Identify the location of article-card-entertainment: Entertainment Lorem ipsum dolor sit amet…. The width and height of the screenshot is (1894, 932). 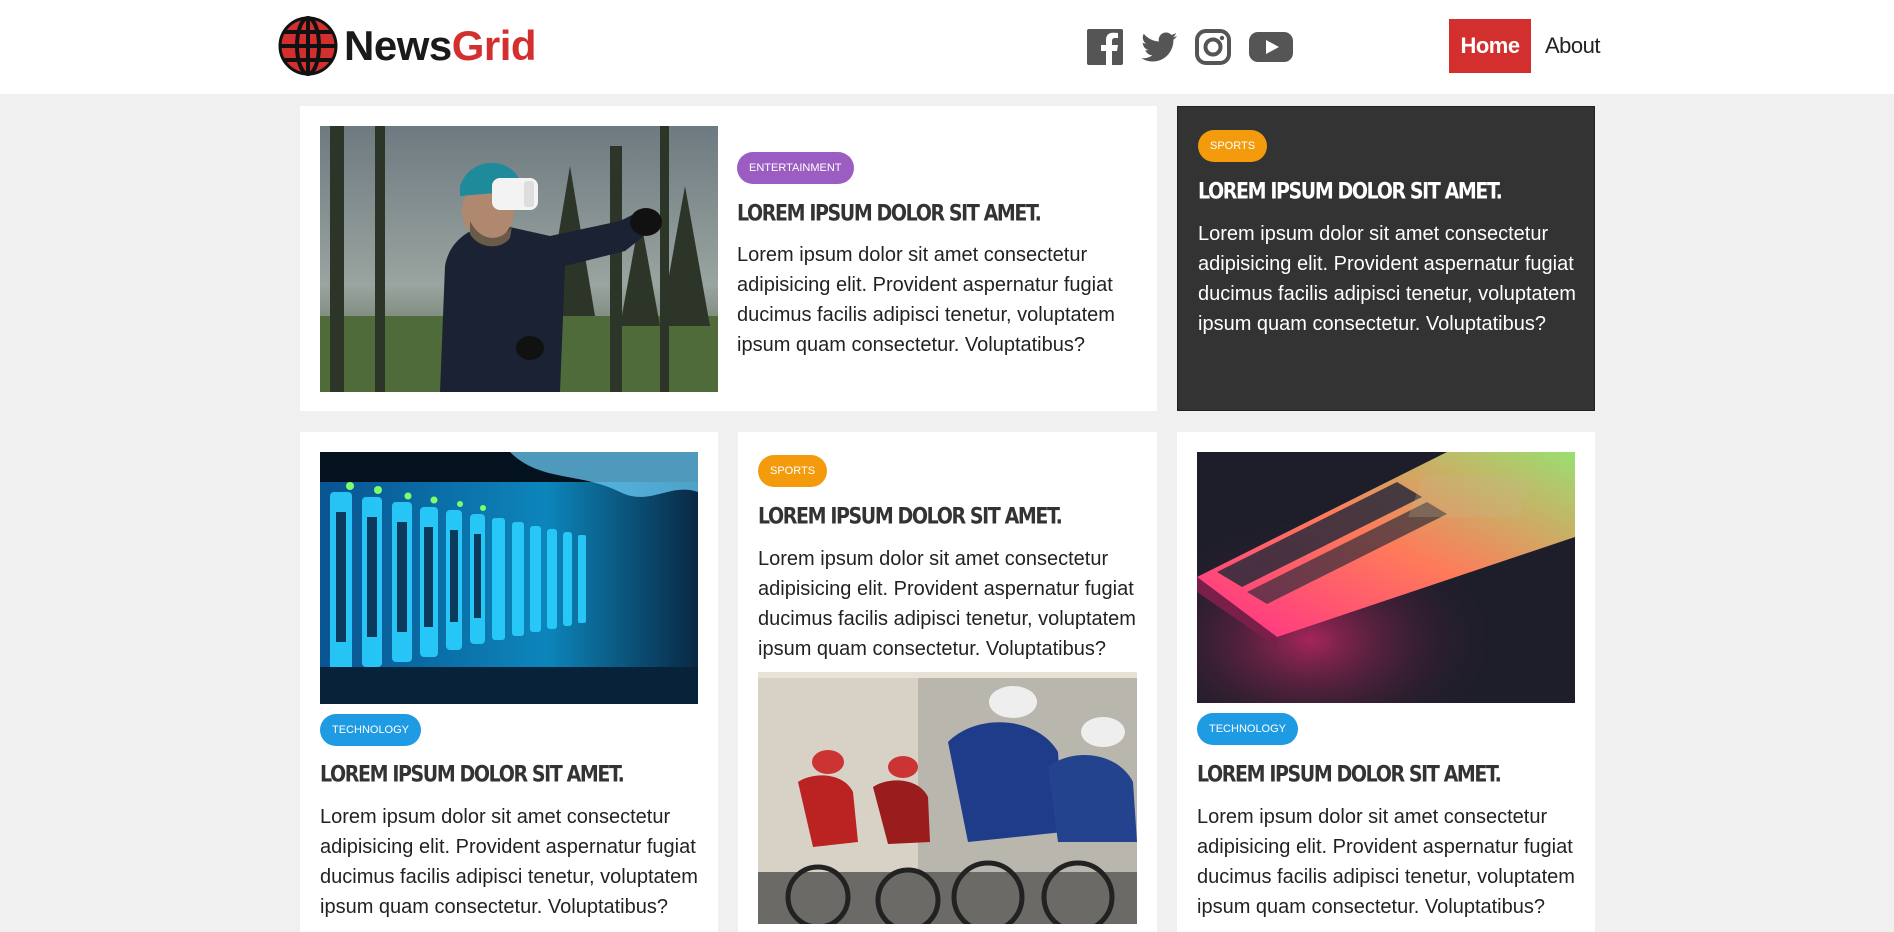
(728, 258).